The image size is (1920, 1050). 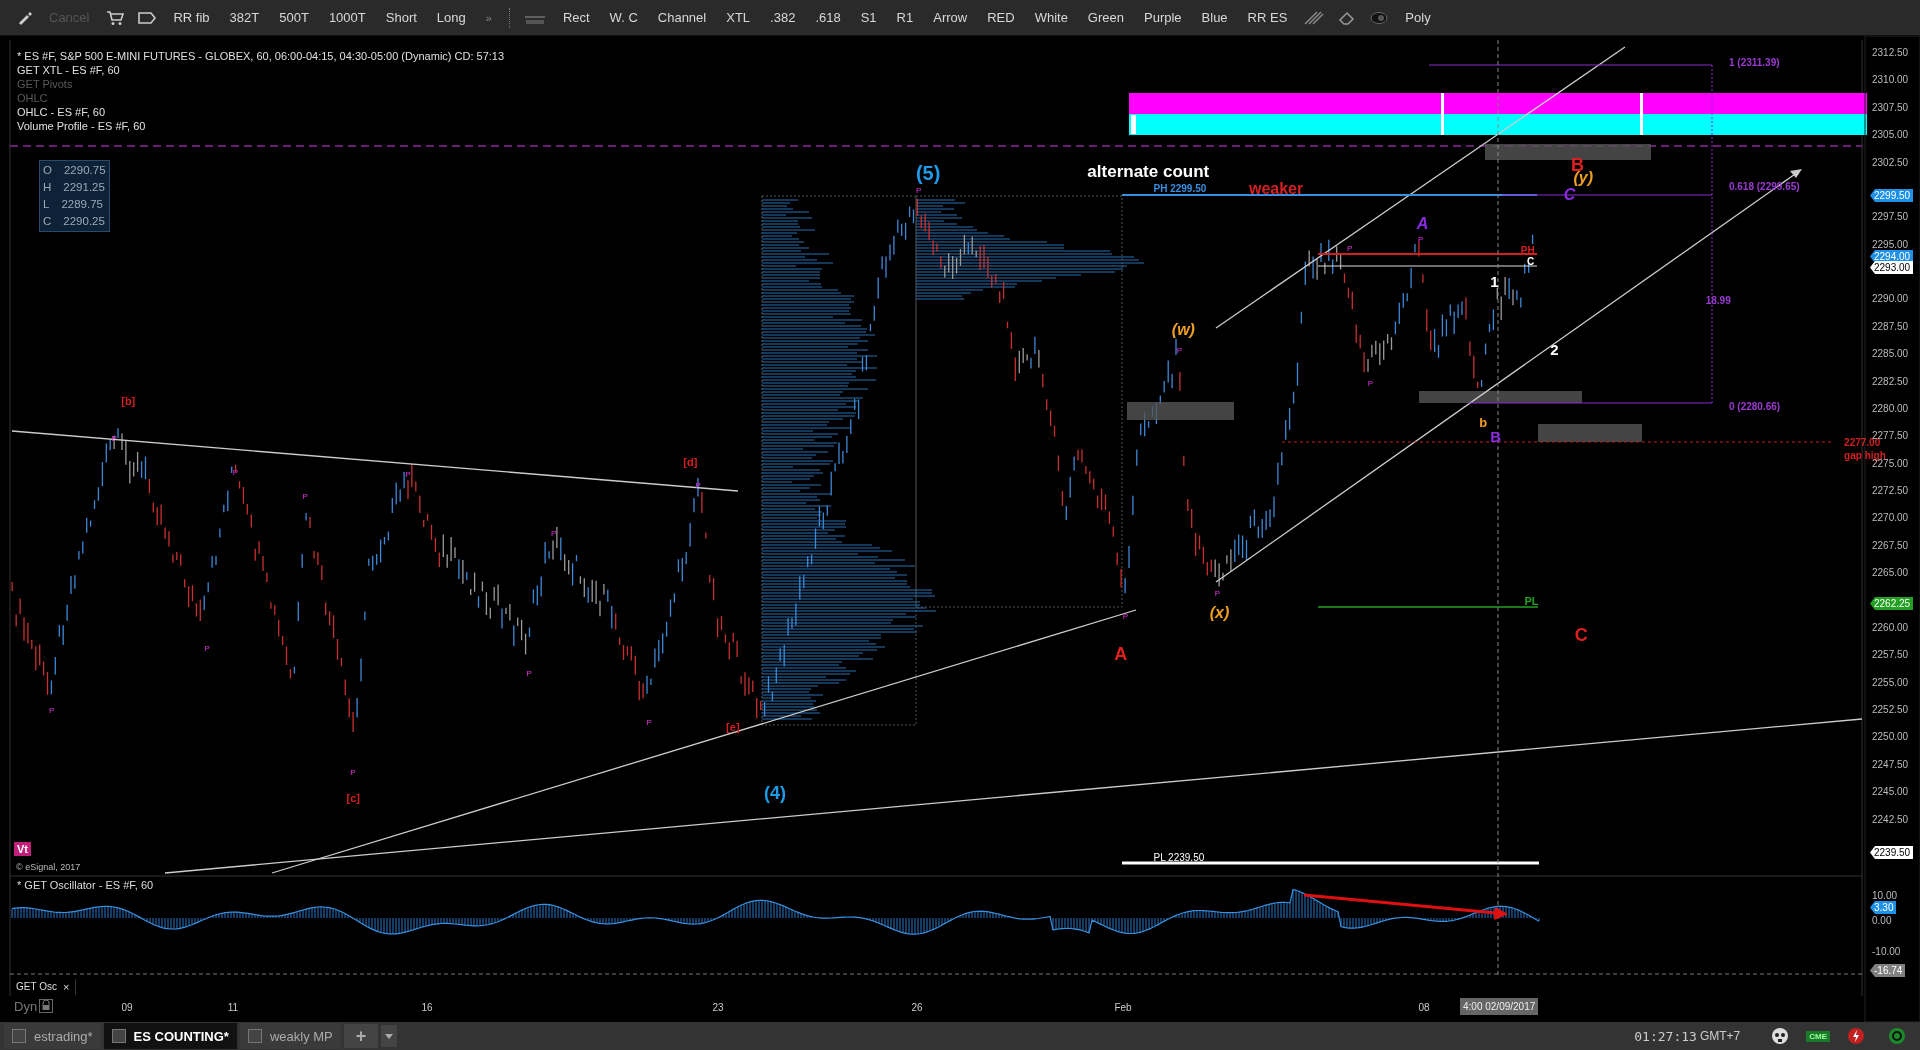 What do you see at coordinates (85, 885) in the screenshot?
I see `oscillator-title: * GET Oscillator - ES #F, 60` at bounding box center [85, 885].